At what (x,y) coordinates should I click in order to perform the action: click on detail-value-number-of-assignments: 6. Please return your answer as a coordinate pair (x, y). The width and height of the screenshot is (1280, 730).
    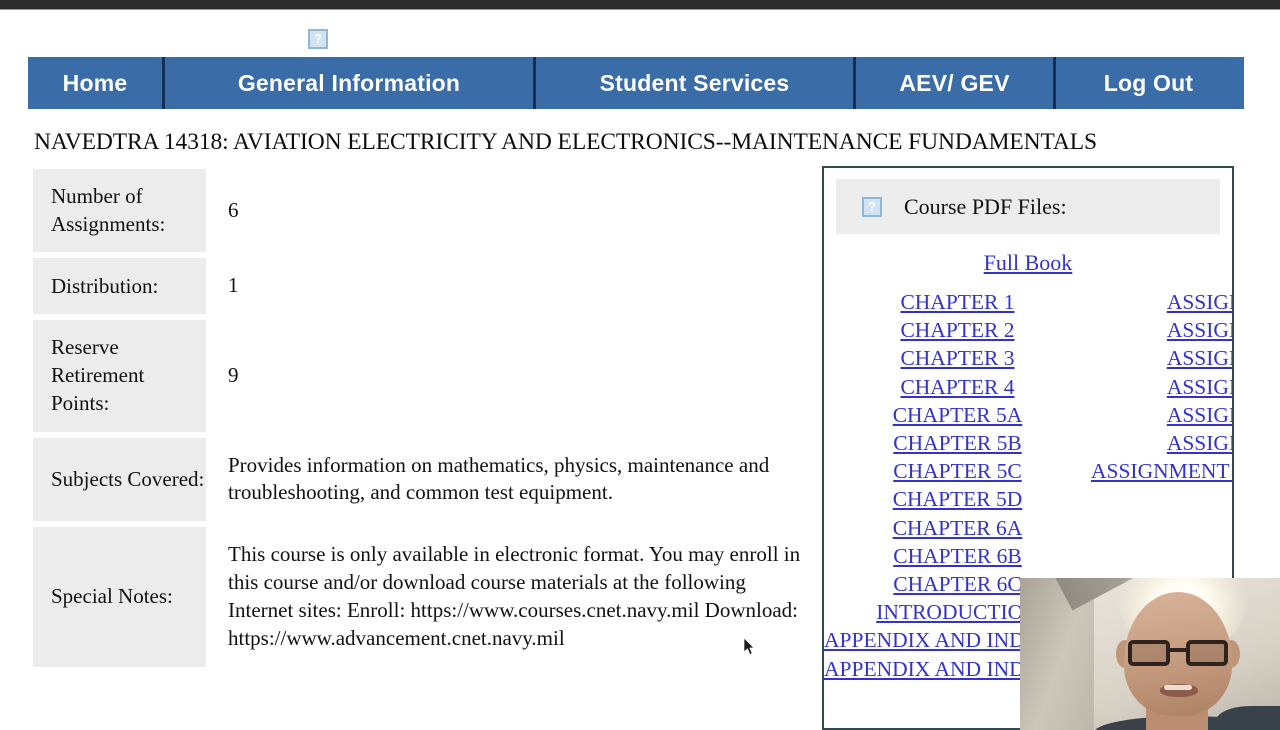
    Looking at the image, I should click on (233, 209).